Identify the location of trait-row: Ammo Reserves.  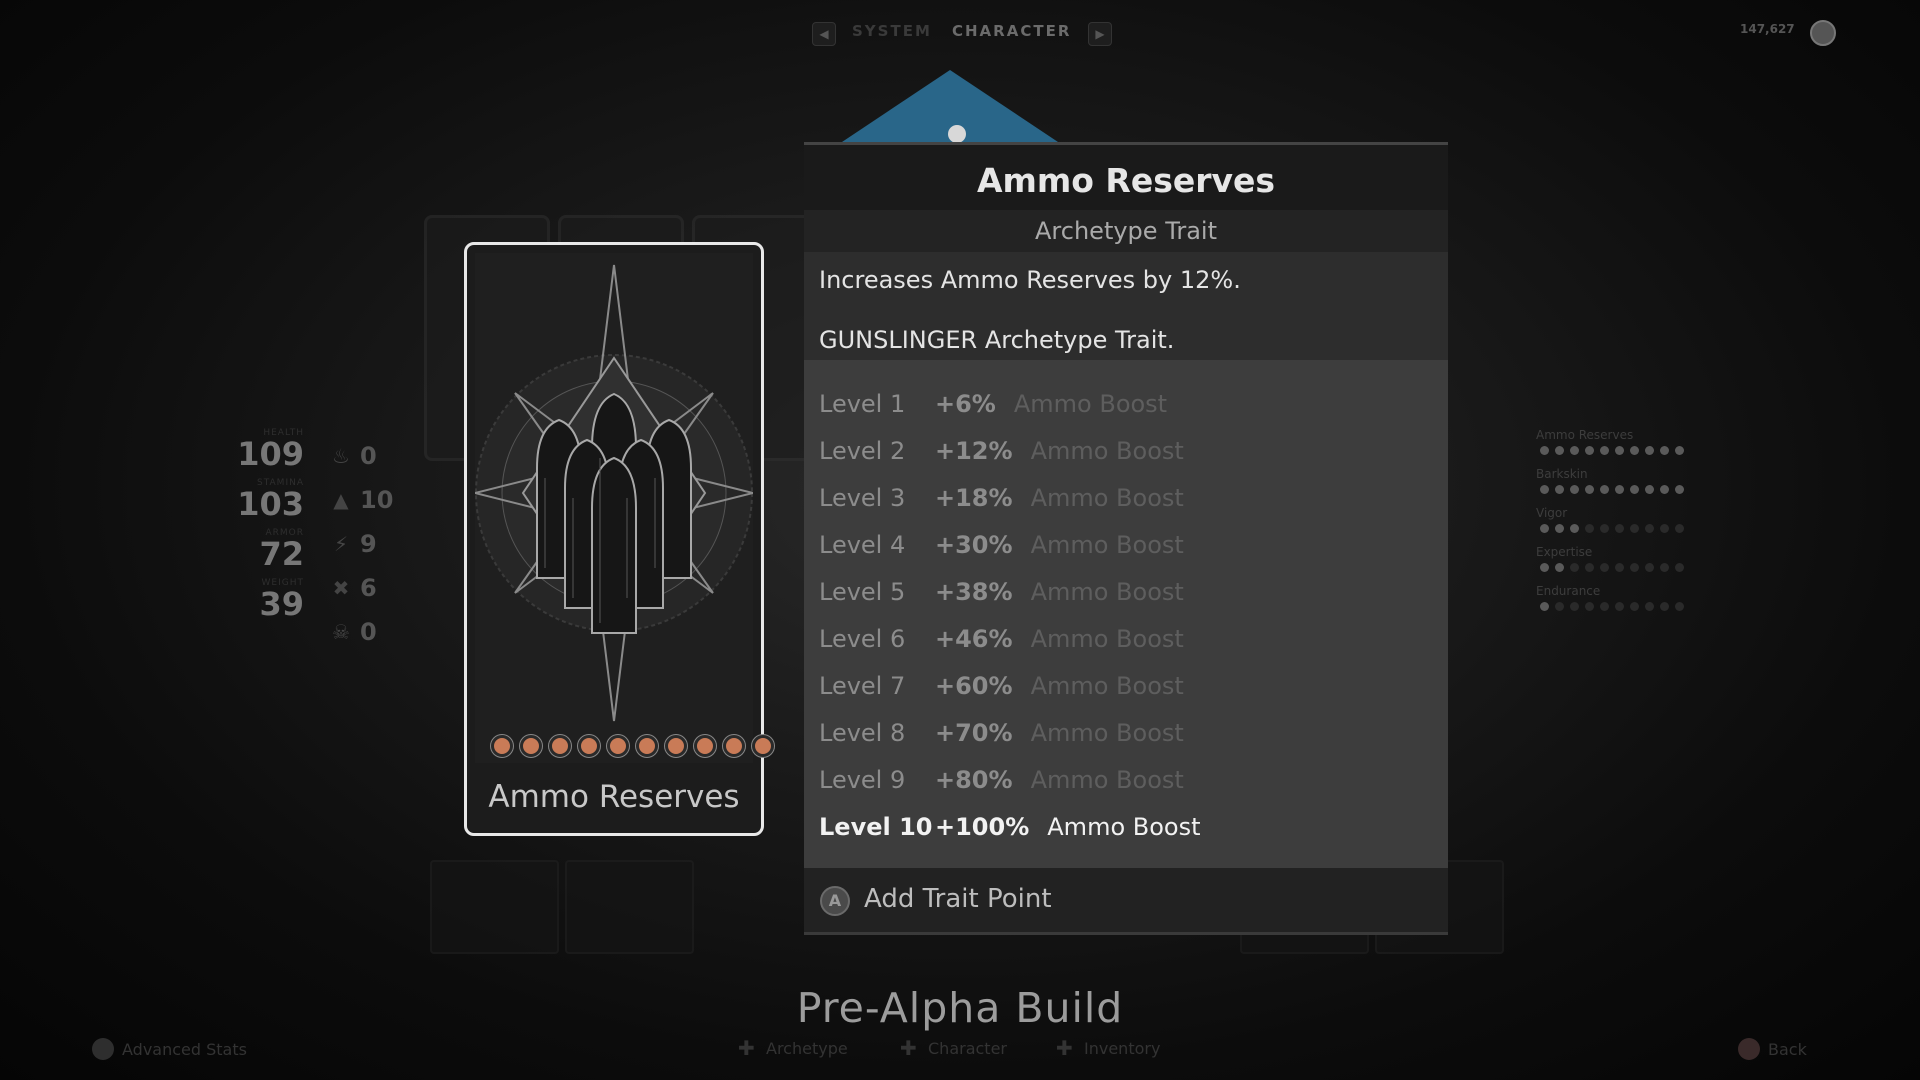
(1646, 441).